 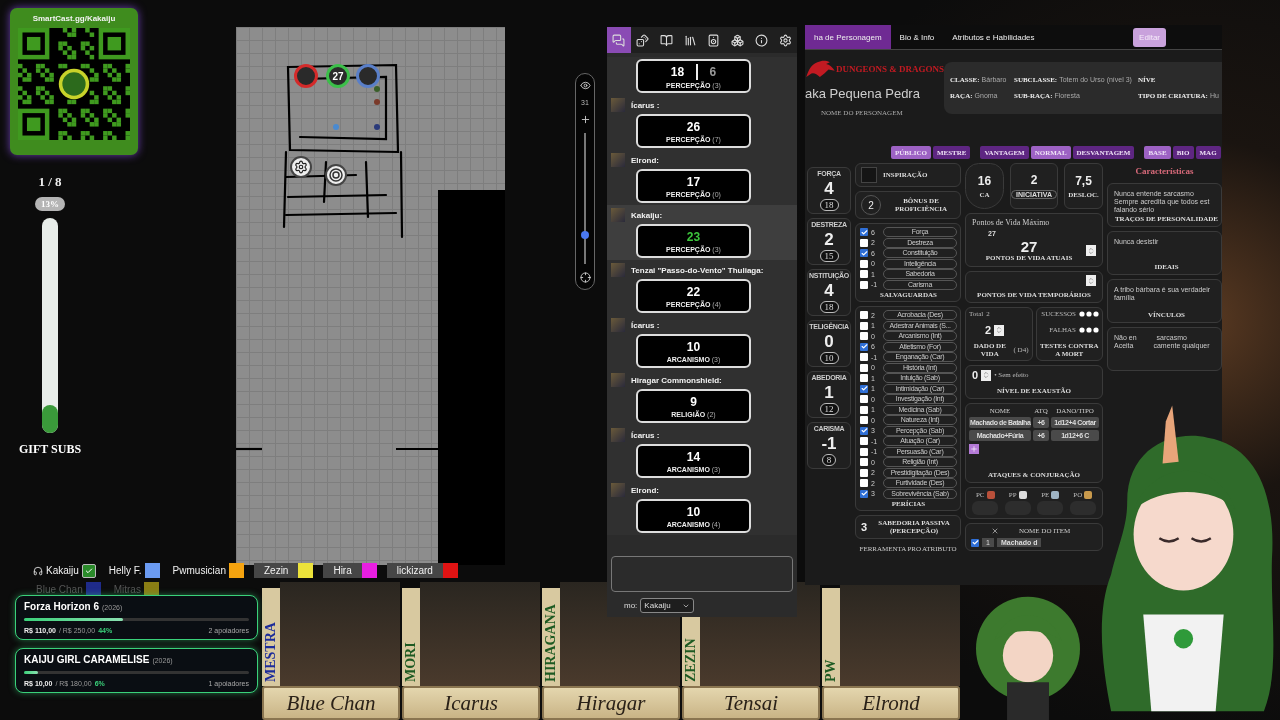 I want to click on section-title: Características, so click(x=1164, y=171).